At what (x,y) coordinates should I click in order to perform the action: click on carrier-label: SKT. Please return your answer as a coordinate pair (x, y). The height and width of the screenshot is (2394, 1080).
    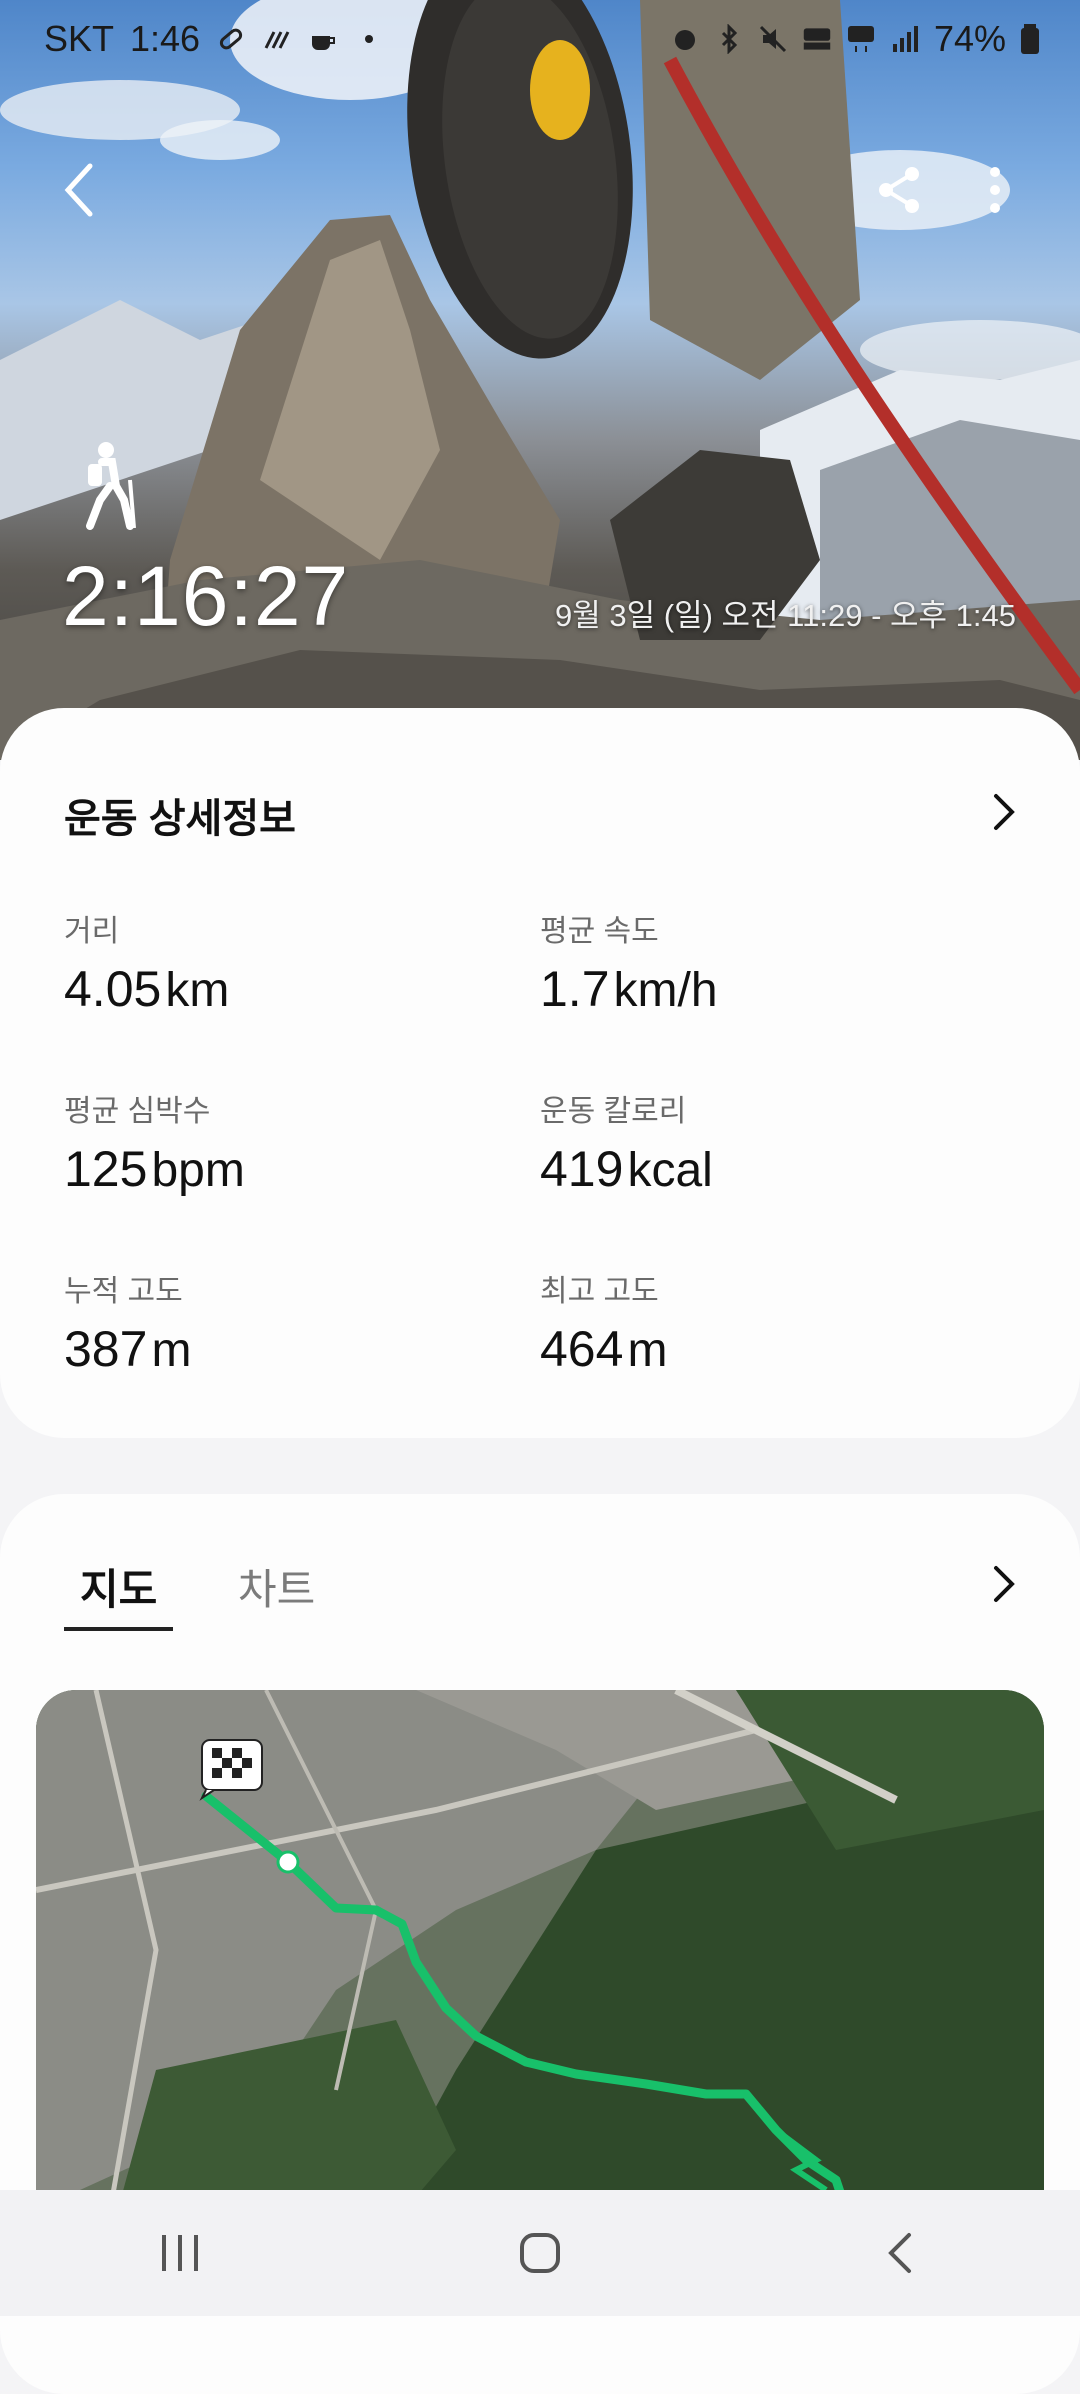
    Looking at the image, I should click on (79, 38).